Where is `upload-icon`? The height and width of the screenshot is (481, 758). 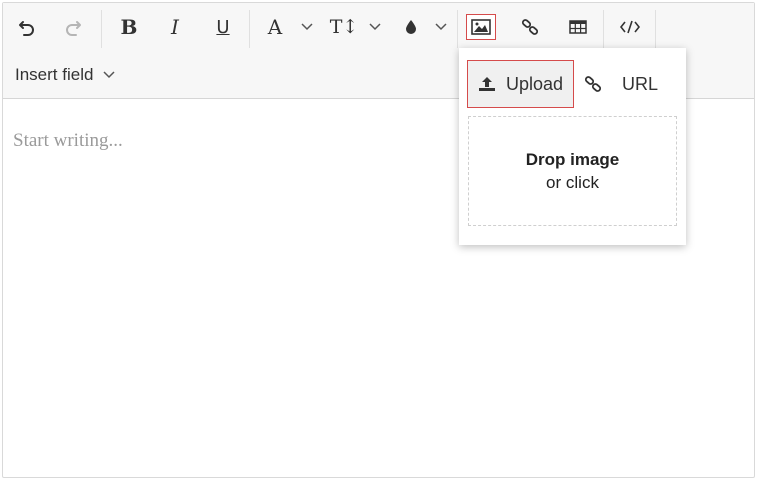 upload-icon is located at coordinates (487, 84).